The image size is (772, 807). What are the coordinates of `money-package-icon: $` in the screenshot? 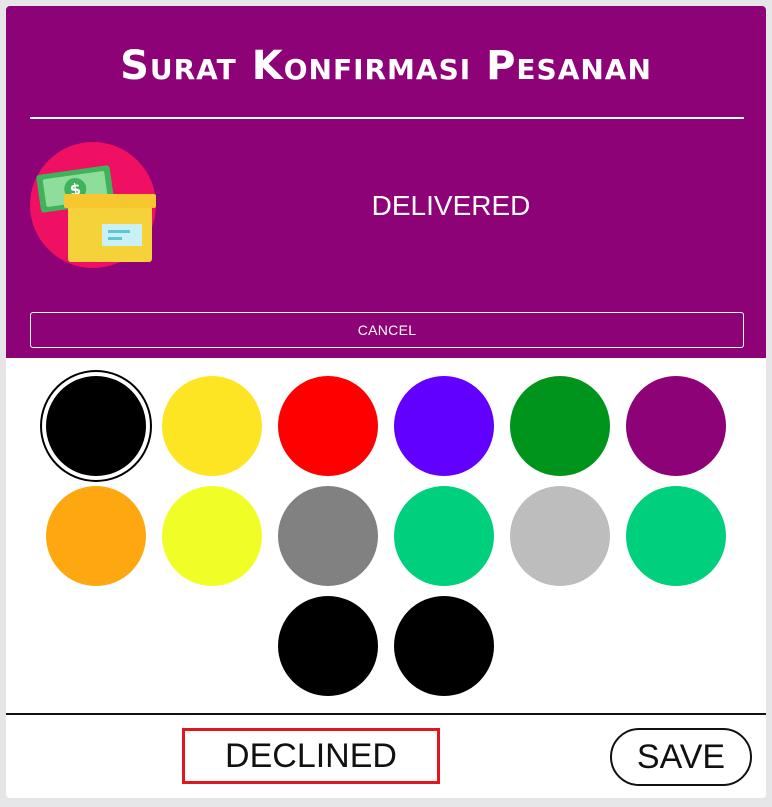 It's located at (95, 207).